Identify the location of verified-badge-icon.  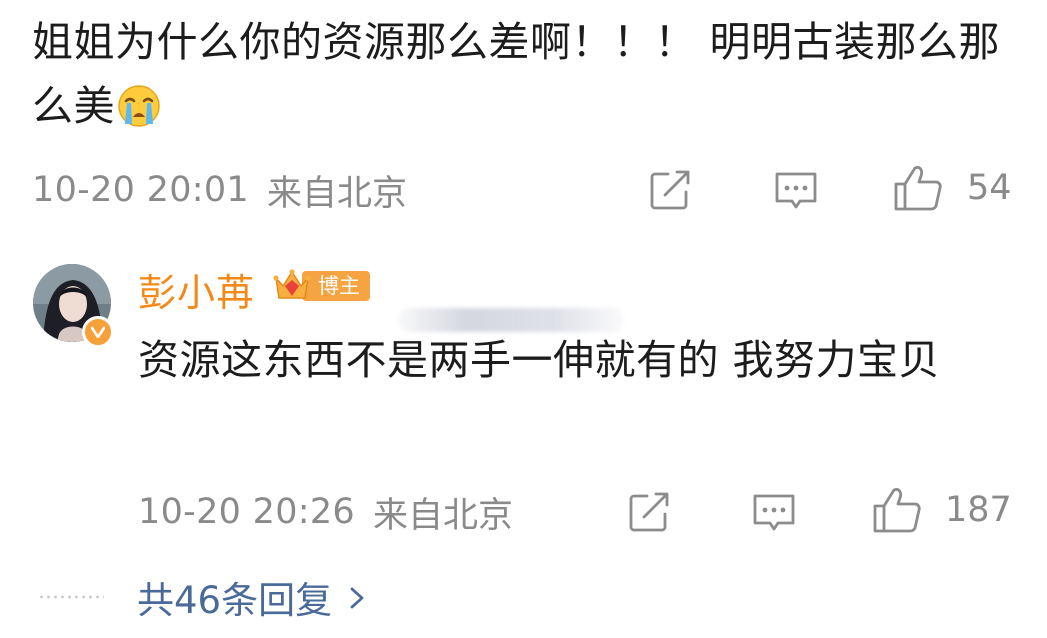
(98, 332).